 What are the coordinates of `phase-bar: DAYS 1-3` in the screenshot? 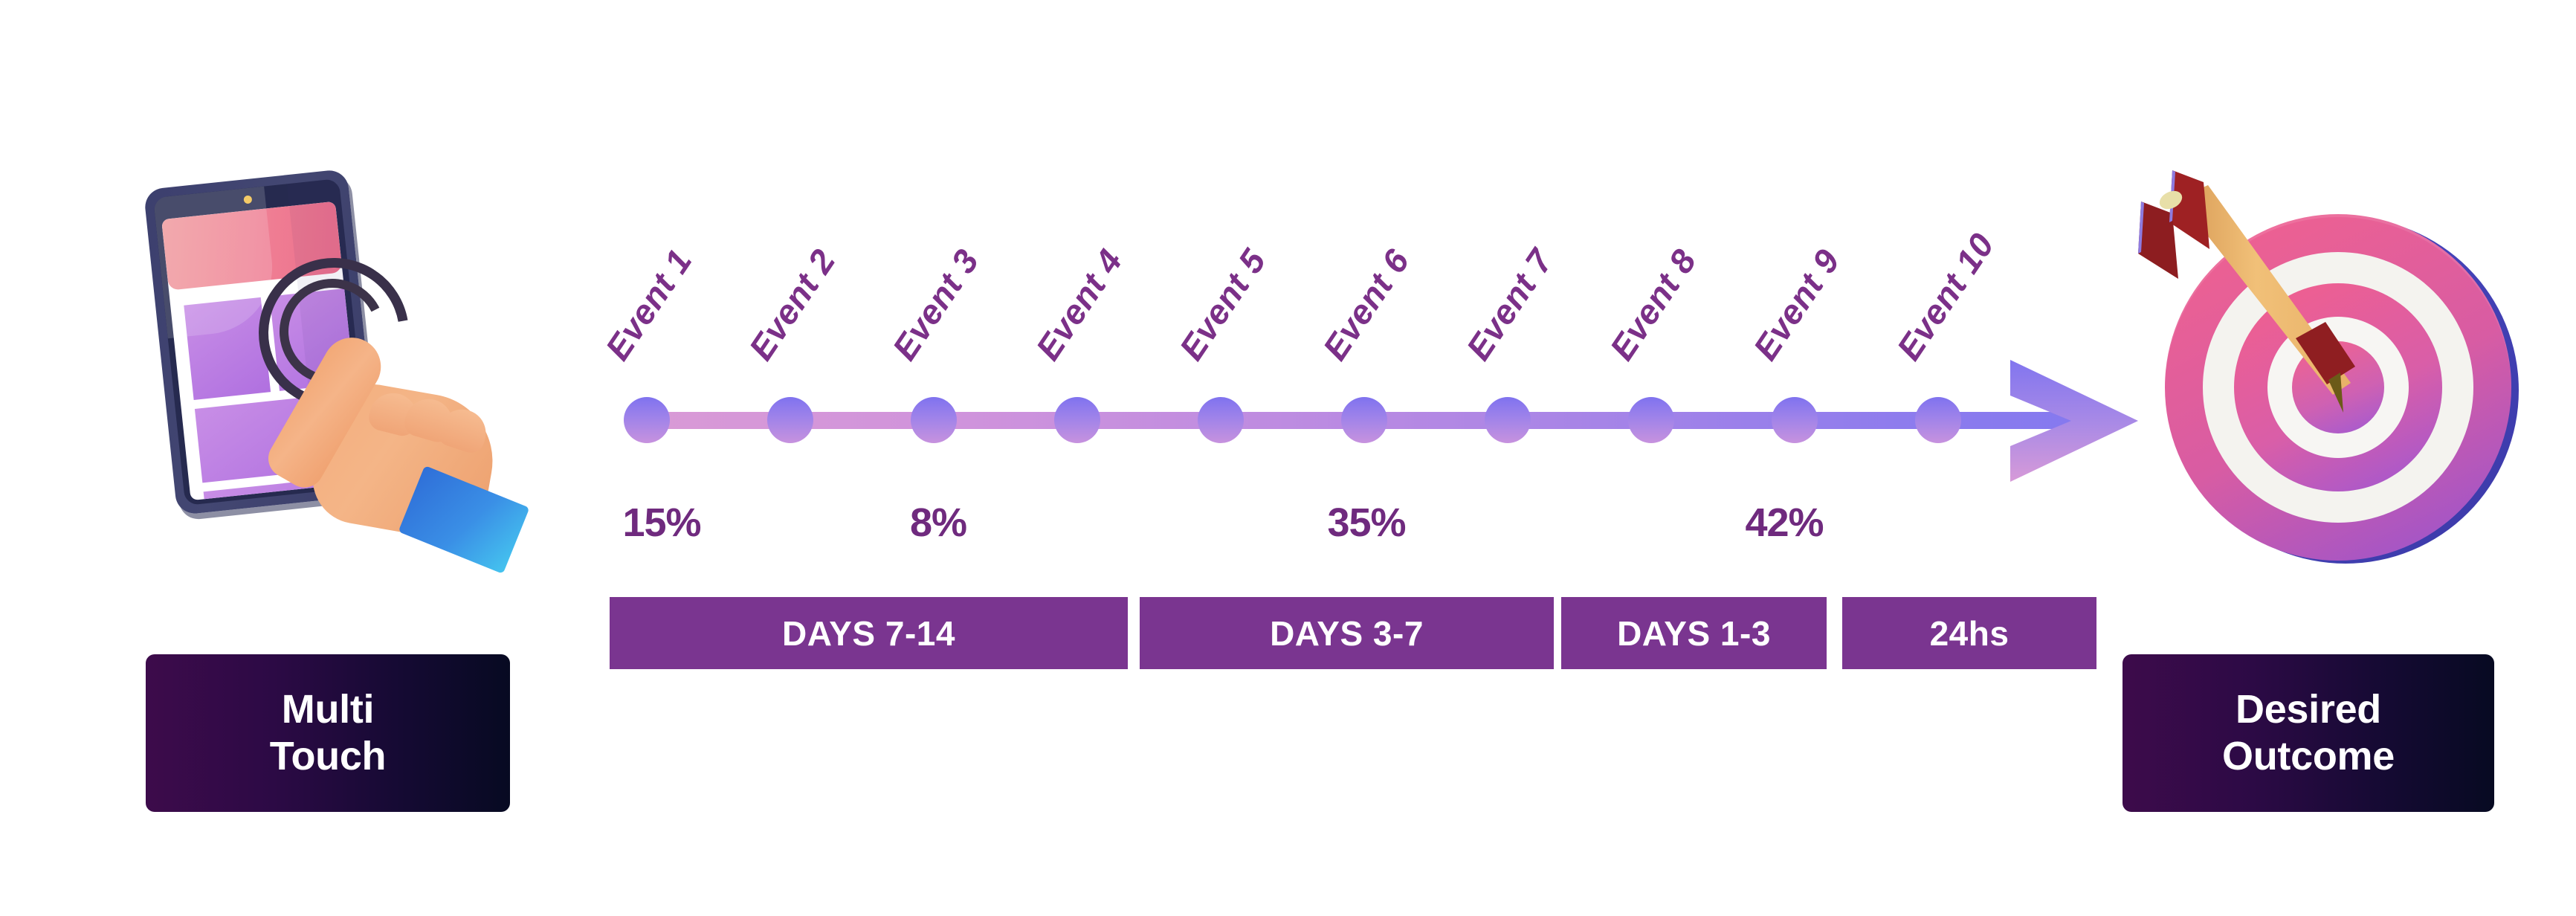 It's located at (1694, 633).